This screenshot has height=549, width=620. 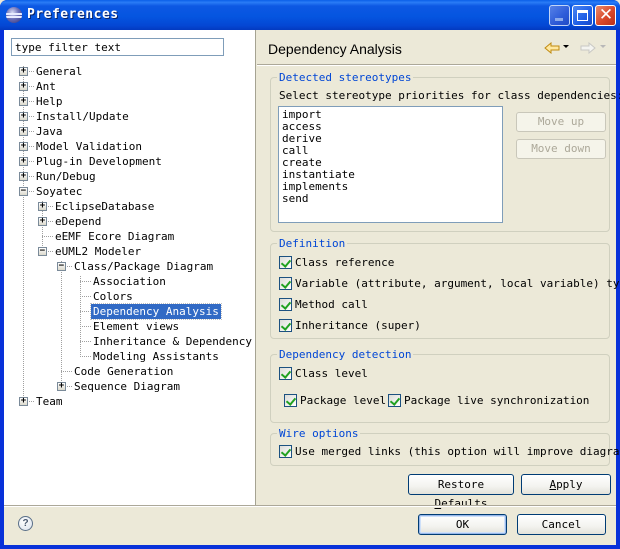 I want to click on back-history-dropdown-icon, so click(x=566, y=46).